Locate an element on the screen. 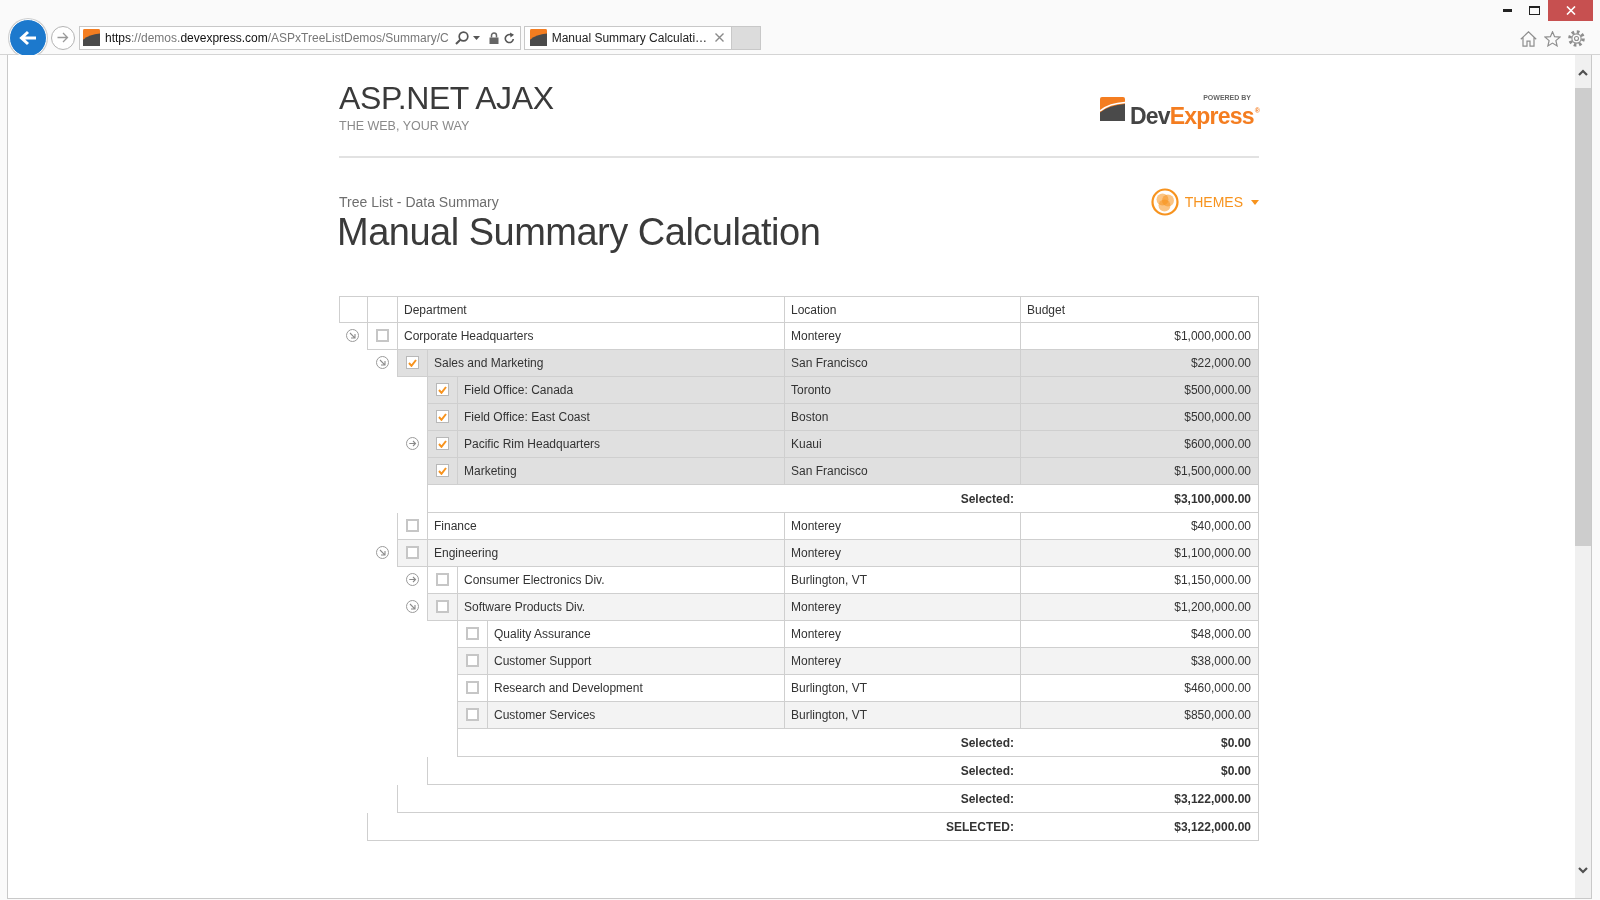 The width and height of the screenshot is (1600, 900). department-cell: Field Office: Canada is located at coordinates (620, 390).